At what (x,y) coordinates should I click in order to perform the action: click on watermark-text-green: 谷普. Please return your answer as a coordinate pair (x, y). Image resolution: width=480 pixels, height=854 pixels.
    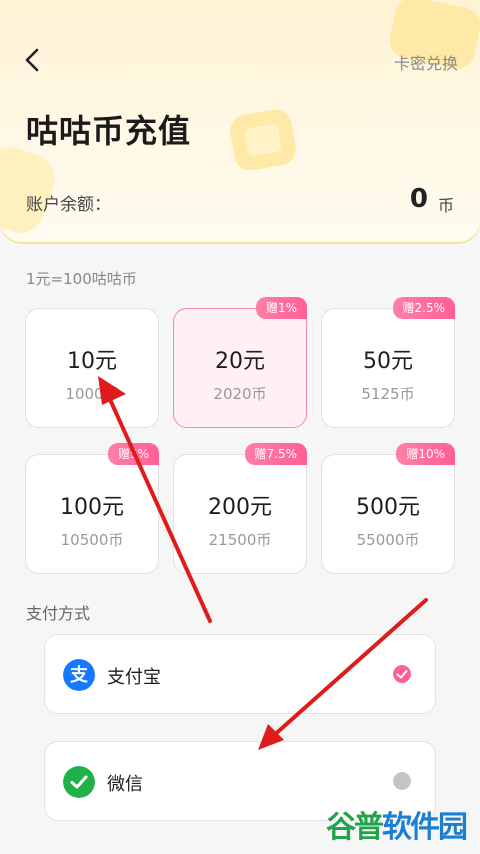
    Looking at the image, I should click on (355, 827).